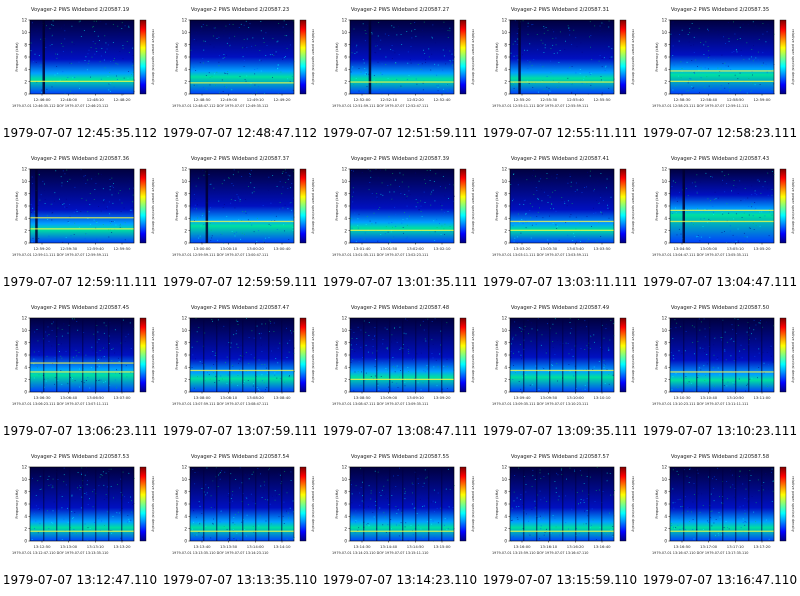  Describe the element at coordinates (720, 10) in the screenshot. I see `panel-title: Voyager-2 PWS Wideband 2/20587.35` at that location.